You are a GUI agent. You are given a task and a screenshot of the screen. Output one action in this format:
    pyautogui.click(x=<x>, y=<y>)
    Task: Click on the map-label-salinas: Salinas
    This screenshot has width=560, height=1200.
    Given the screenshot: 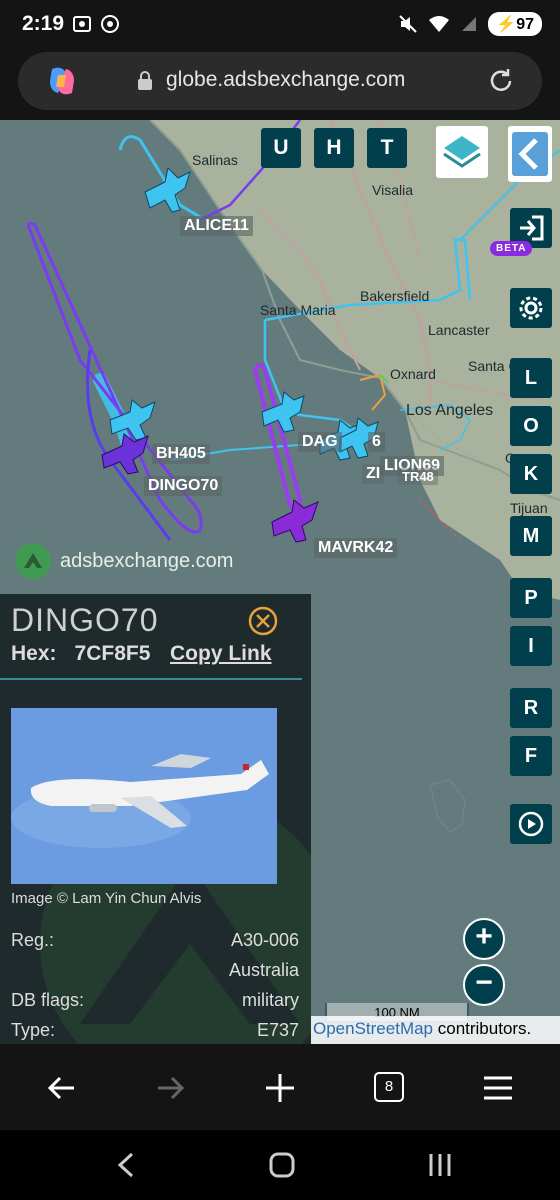 What is the action you would take?
    pyautogui.click(x=215, y=160)
    